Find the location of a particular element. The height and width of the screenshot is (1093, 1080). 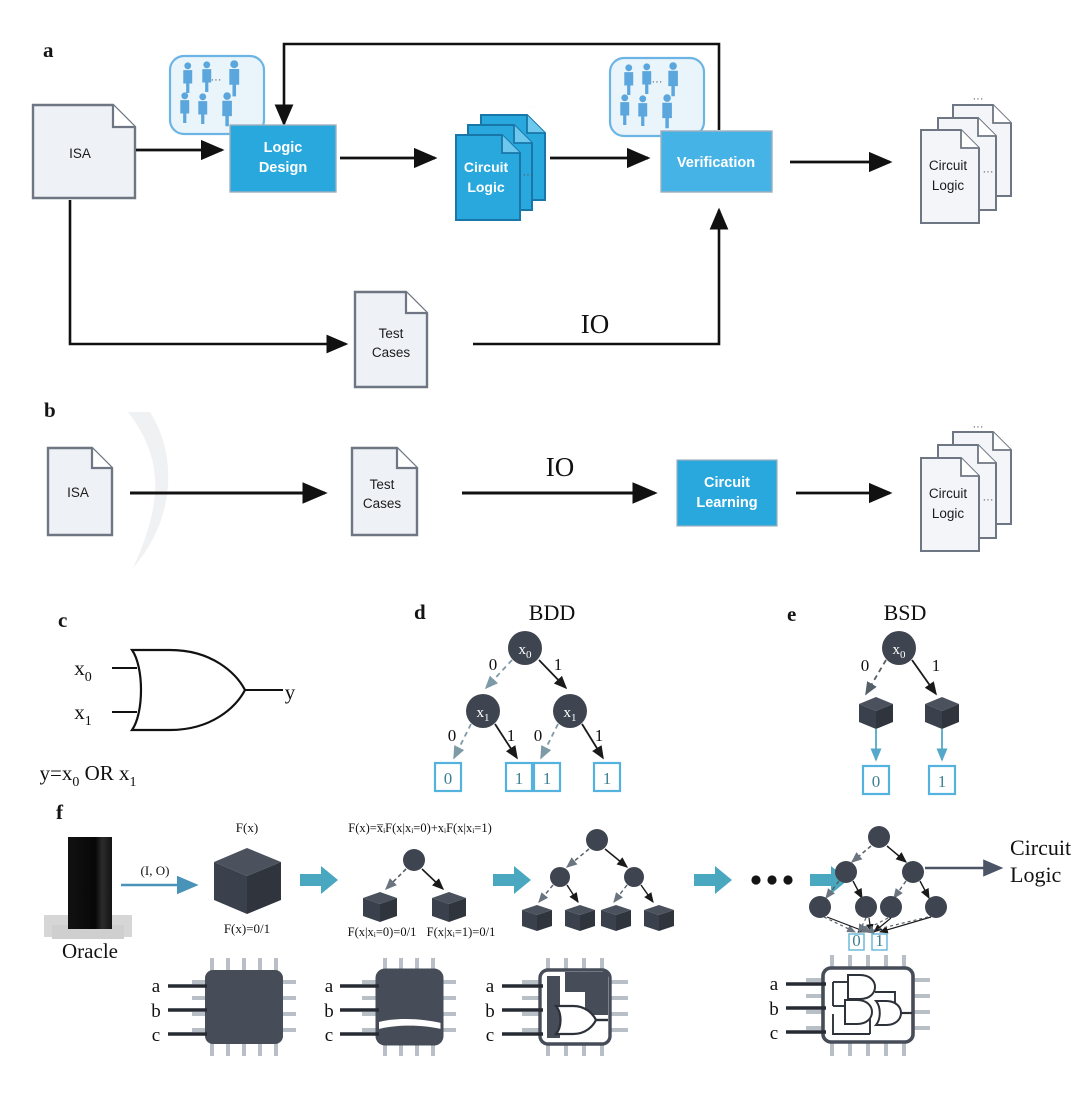

step2-edge-left is located at coordinates (395, 879).